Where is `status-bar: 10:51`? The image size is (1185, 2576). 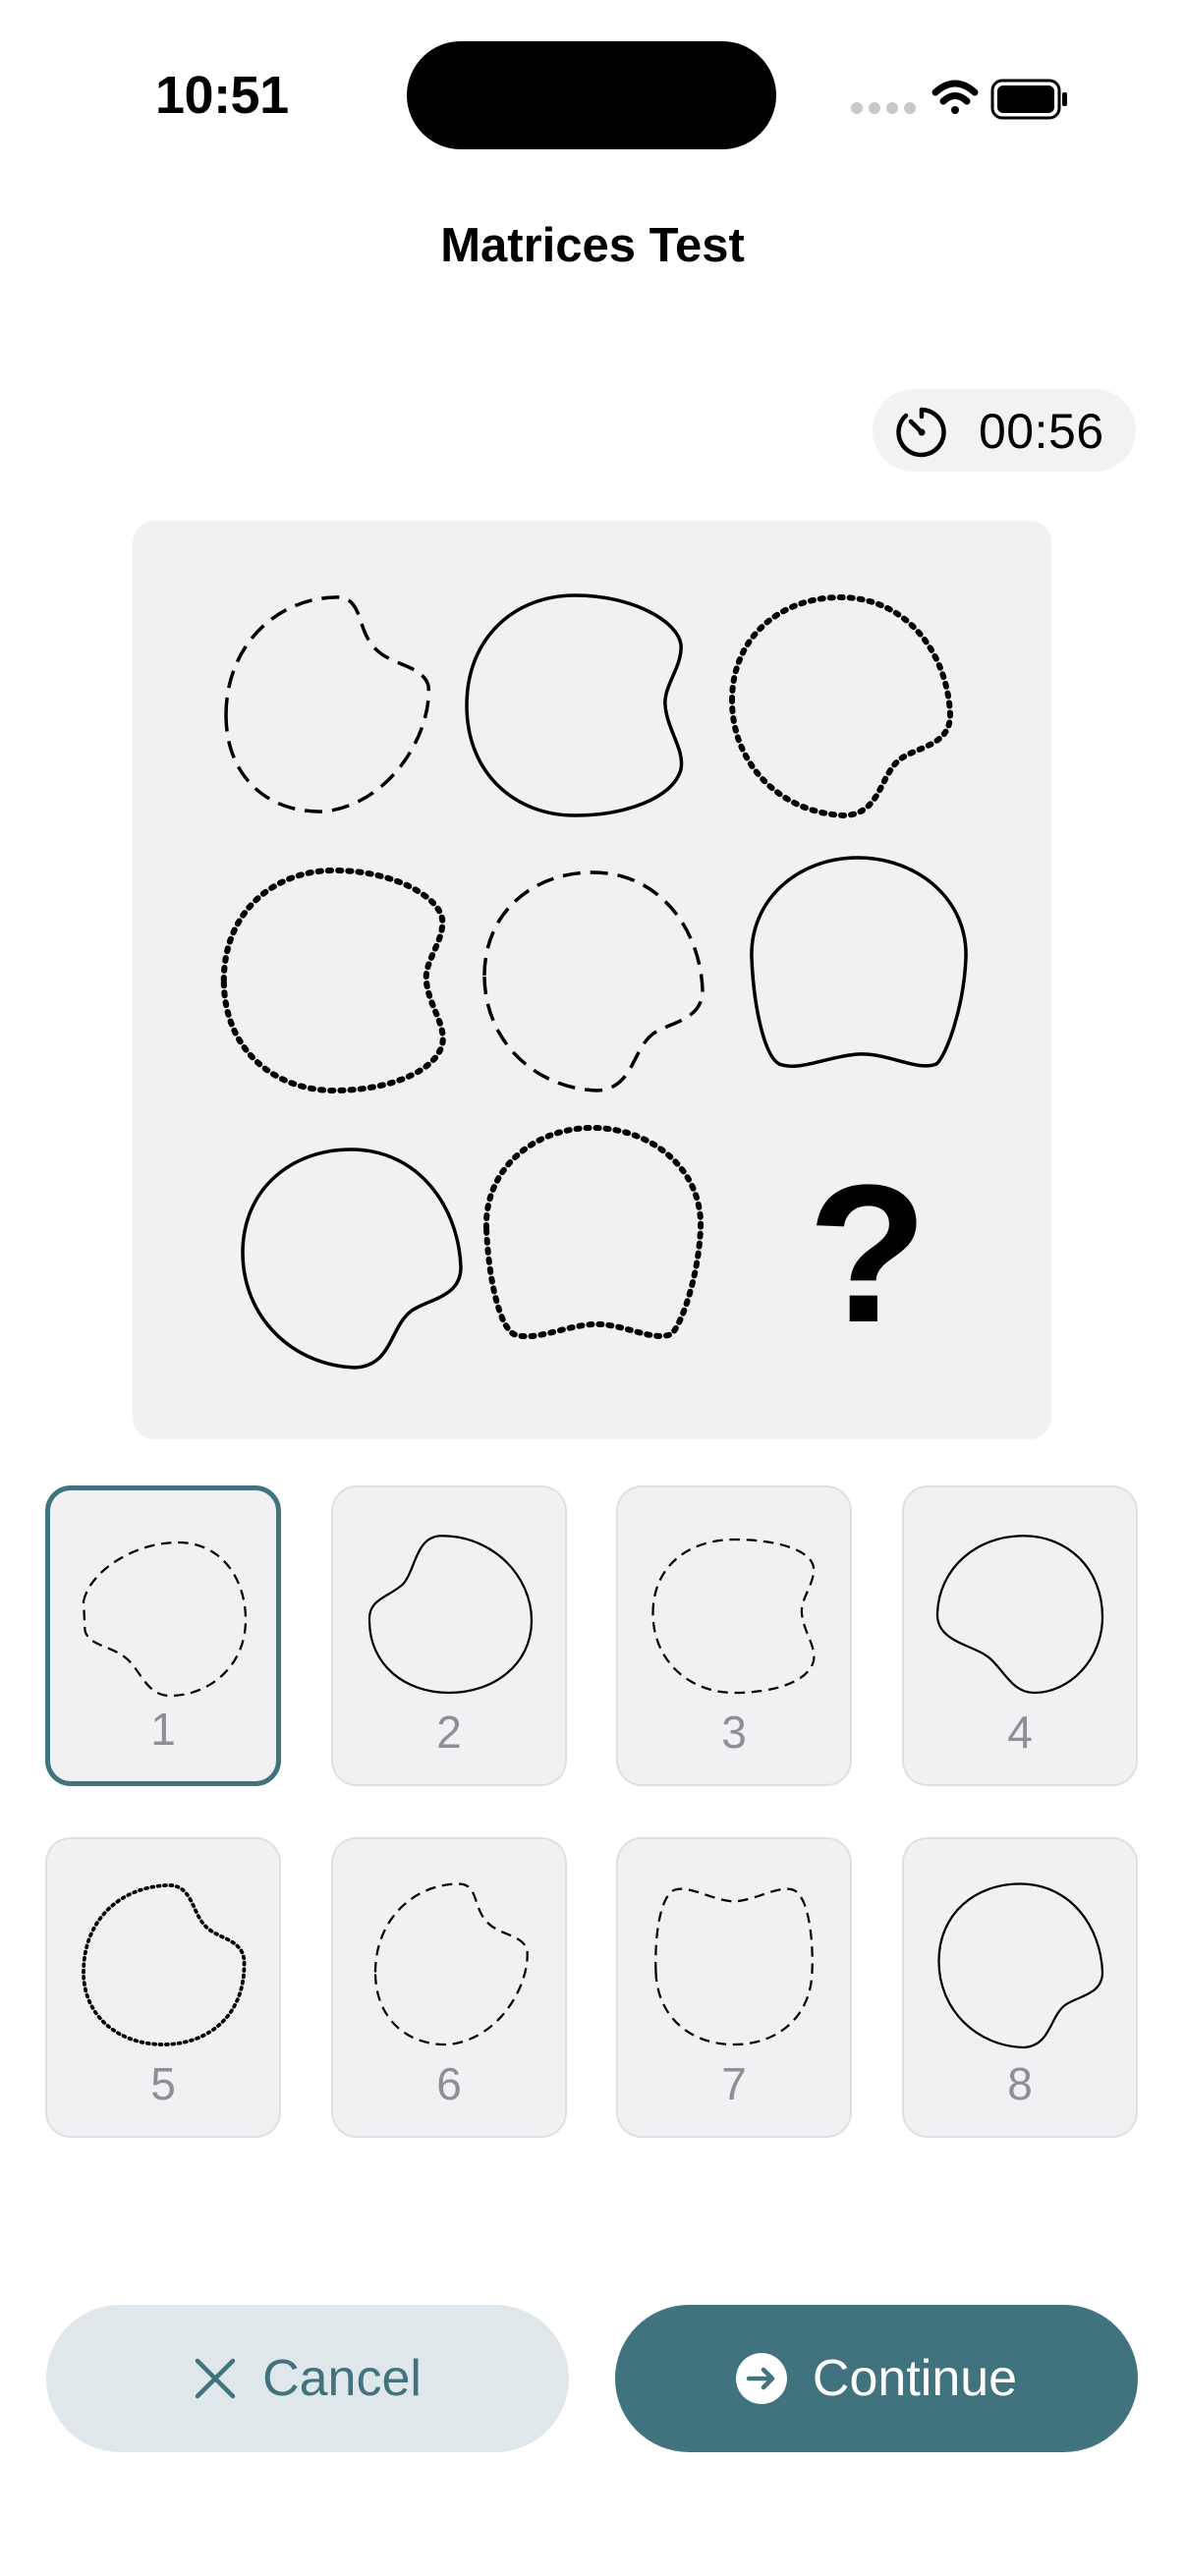
status-bar: 10:51 is located at coordinates (592, 93).